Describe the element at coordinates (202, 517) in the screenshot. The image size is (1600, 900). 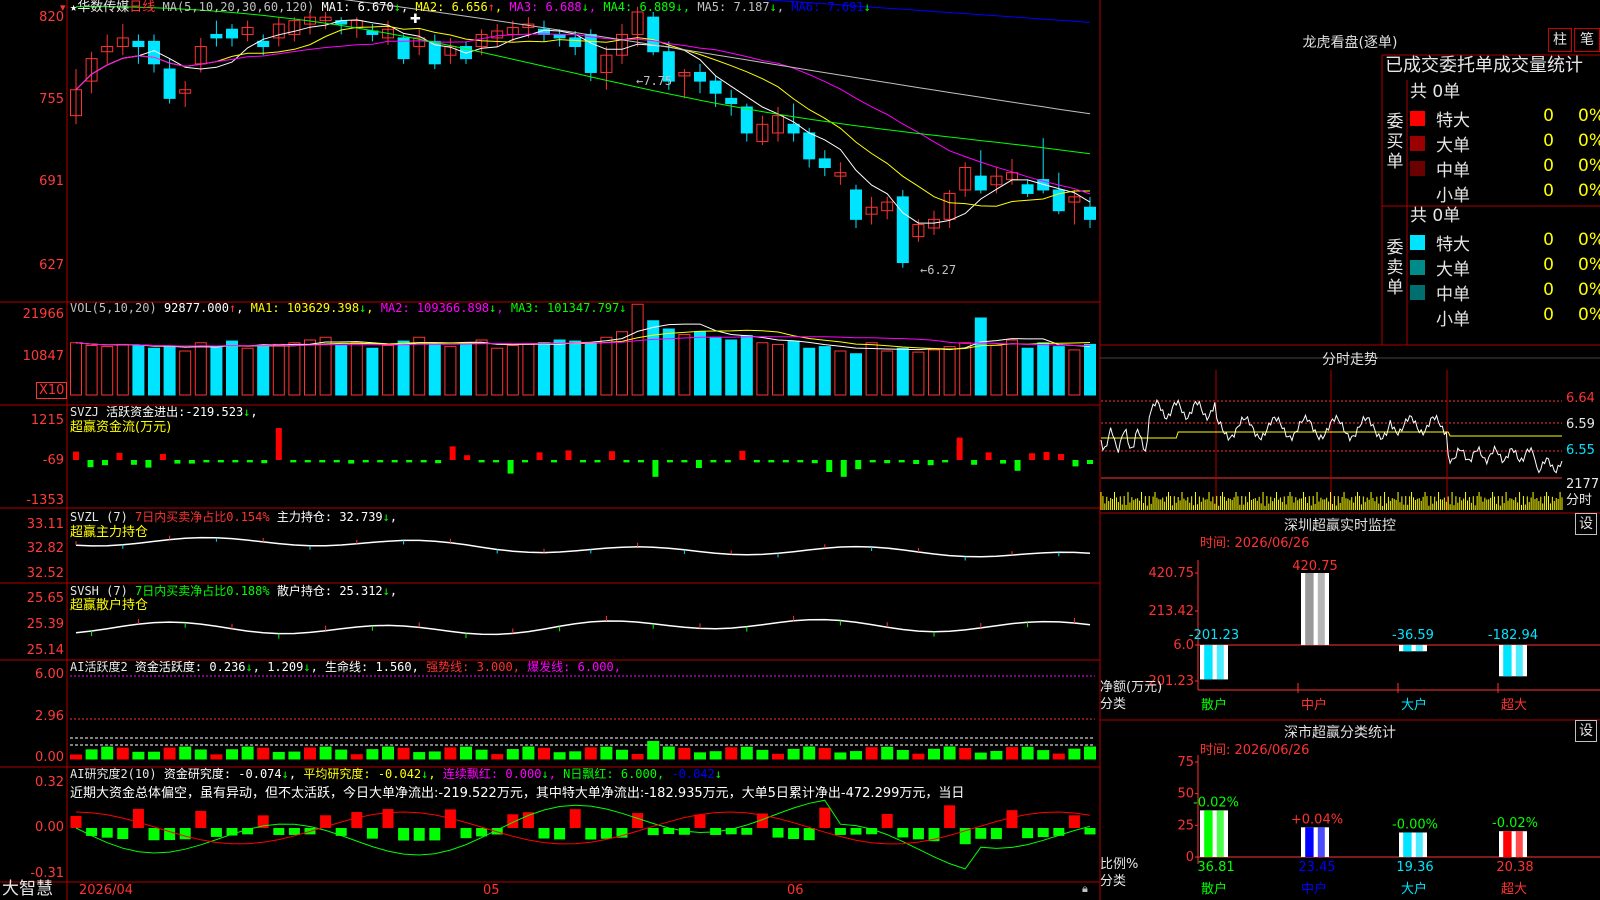
I see `svzl-desc: 7日内买卖净占比0.154%` at that location.